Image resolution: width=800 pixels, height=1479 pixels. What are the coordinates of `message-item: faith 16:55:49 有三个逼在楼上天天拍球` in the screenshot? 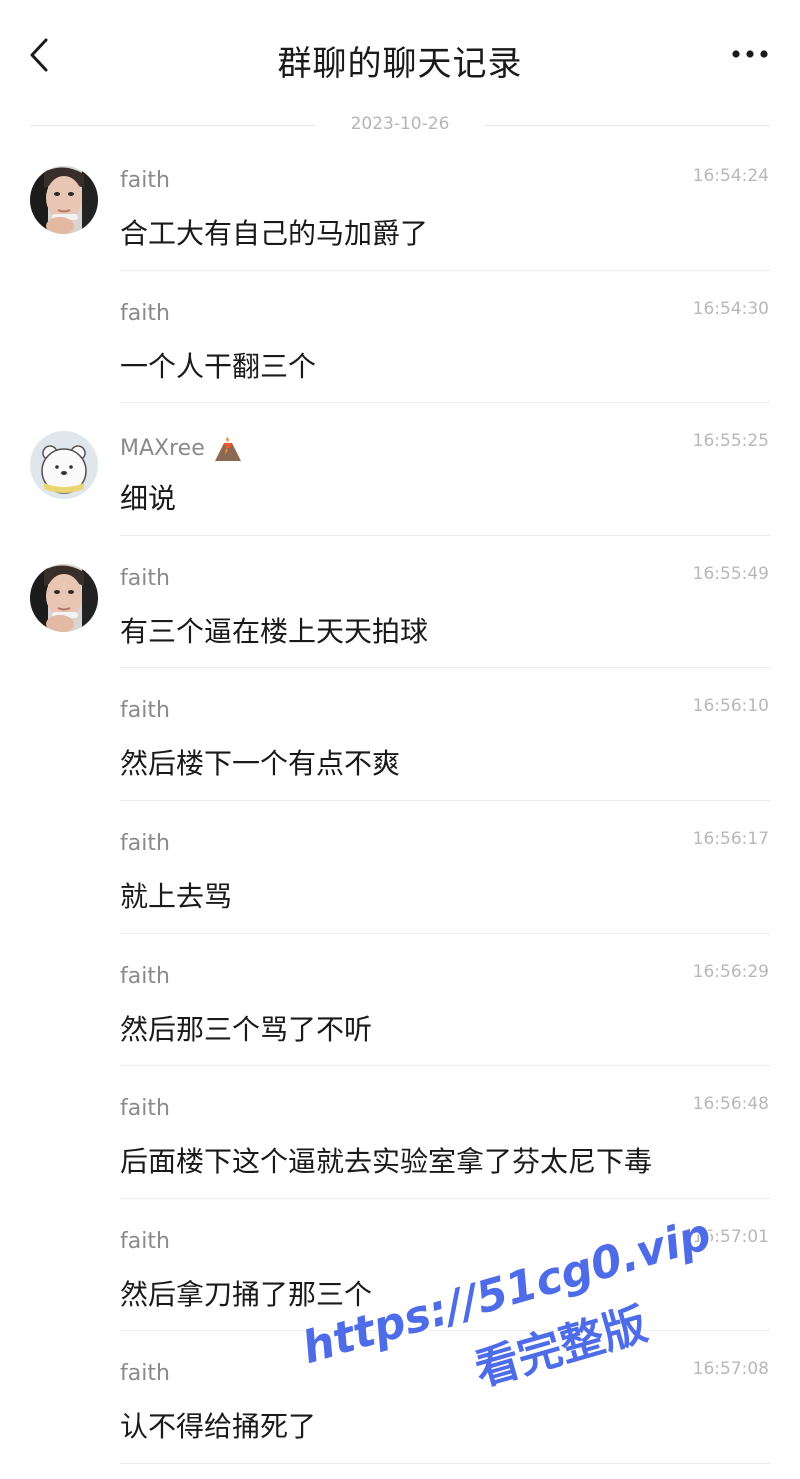 It's located at (400, 610).